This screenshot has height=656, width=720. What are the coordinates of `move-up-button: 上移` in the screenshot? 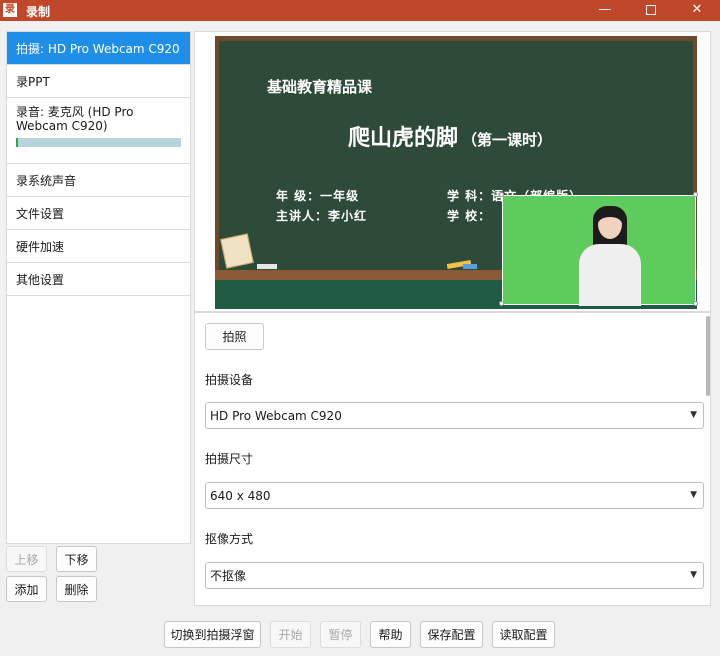 It's located at (26, 559).